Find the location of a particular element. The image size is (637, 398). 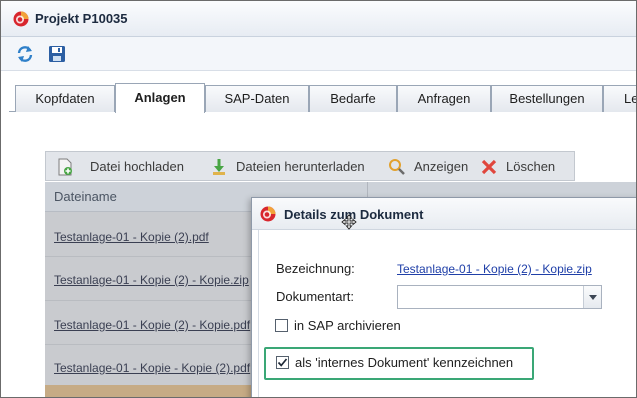

window-title: Projekt P10035 is located at coordinates (81, 18).